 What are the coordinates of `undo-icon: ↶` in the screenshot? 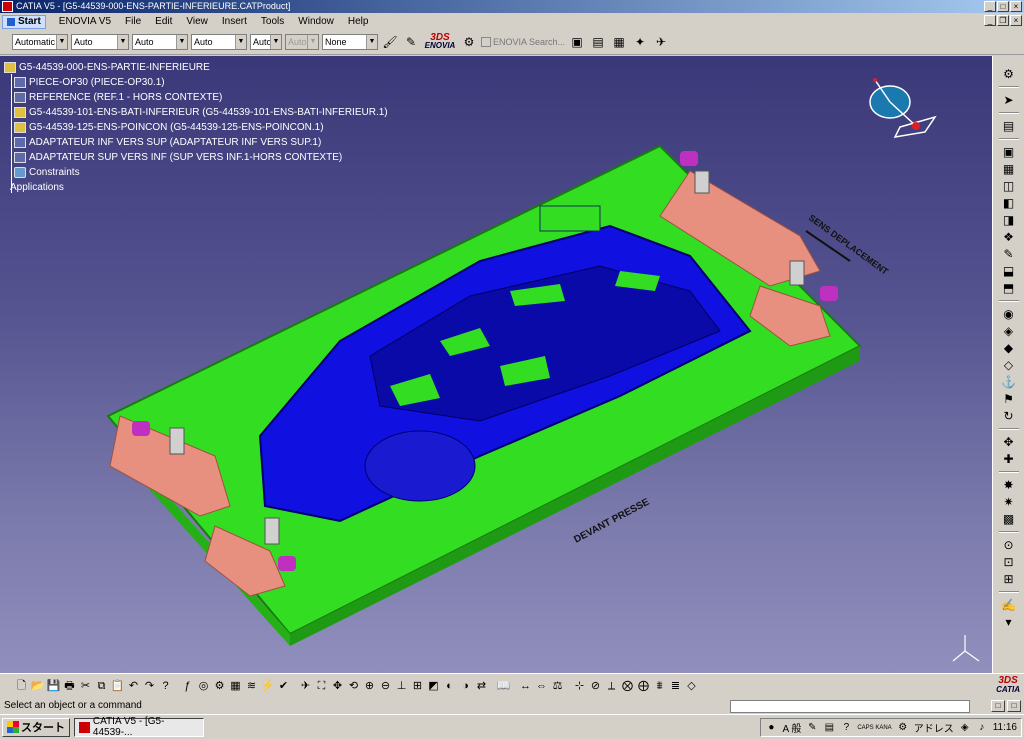 It's located at (133, 686).